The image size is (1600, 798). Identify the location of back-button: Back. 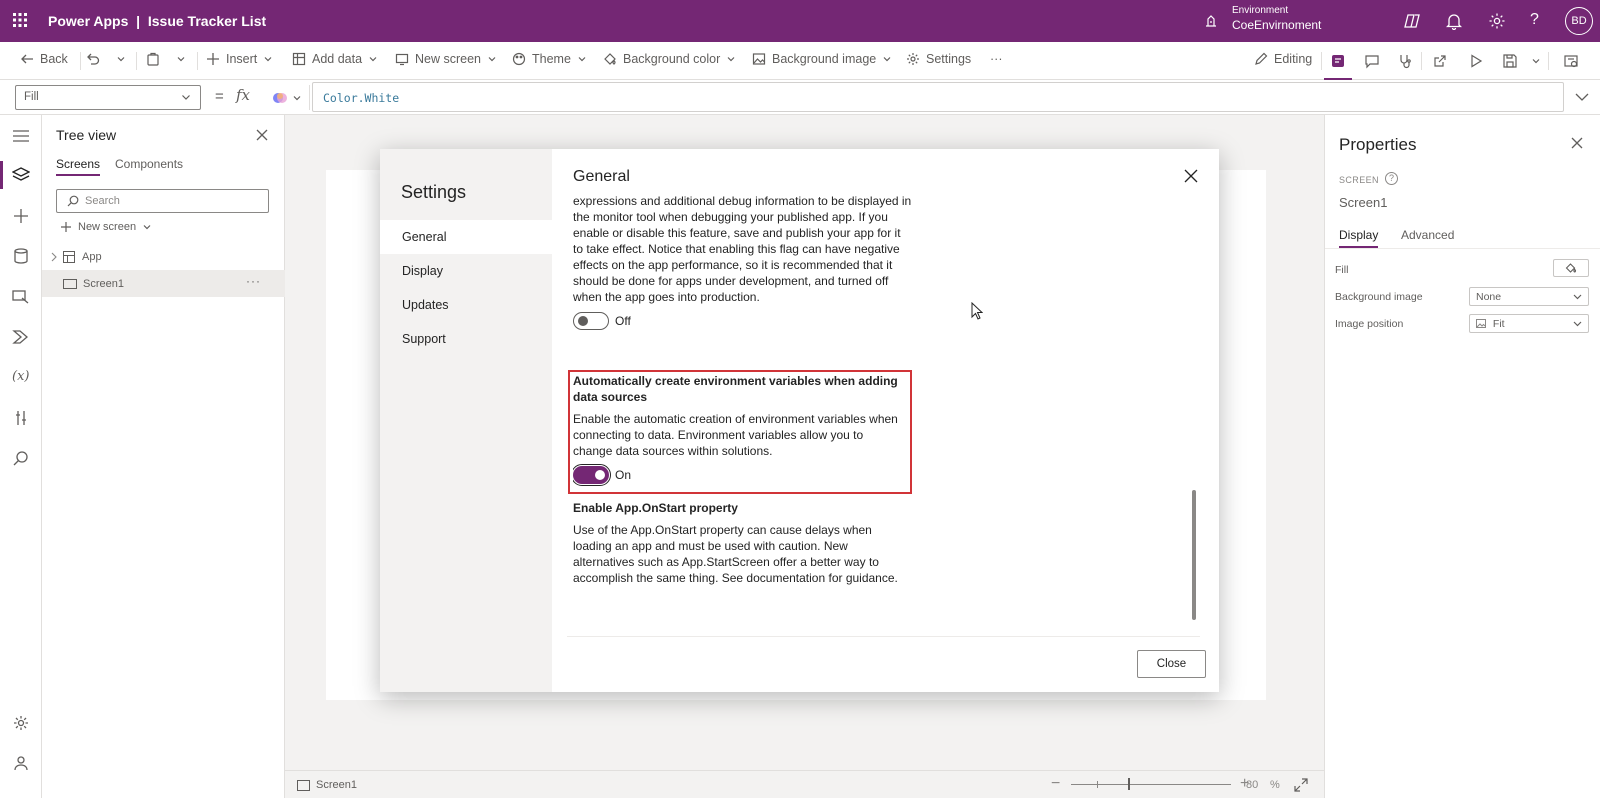
(44, 59).